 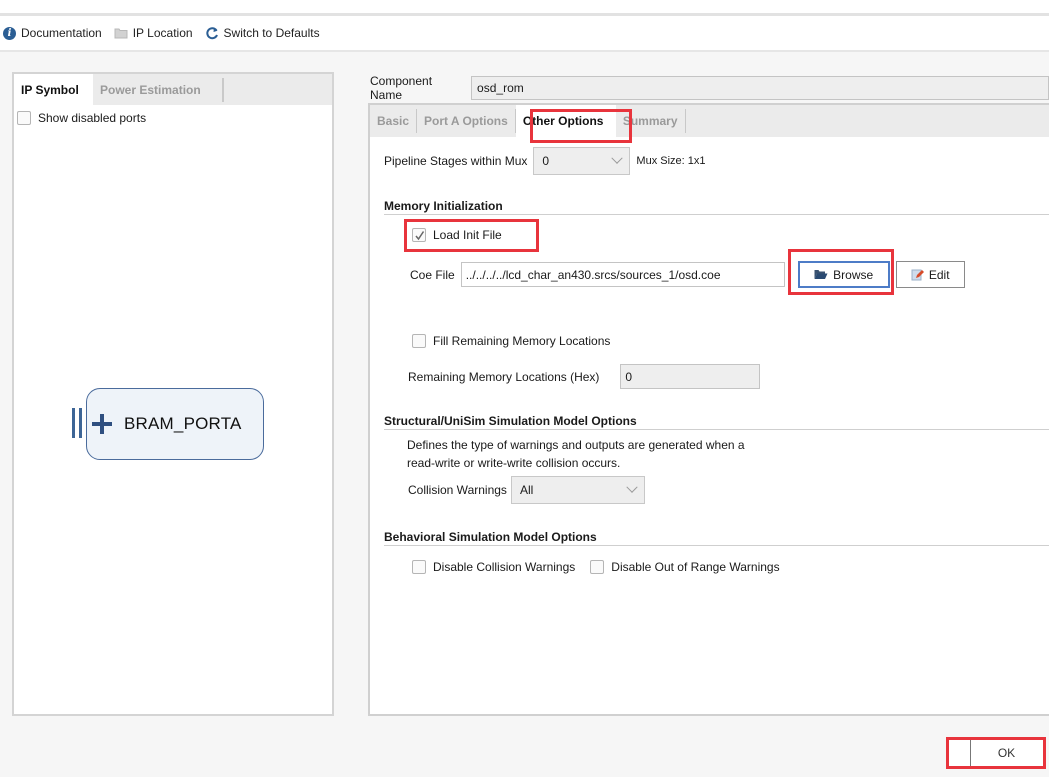 I want to click on component-name-input, so click(x=760, y=88).